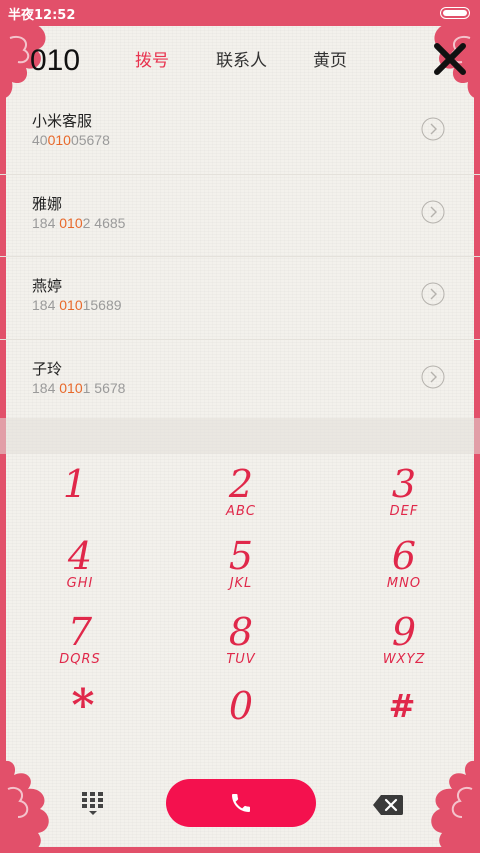 This screenshot has height=853, width=480. I want to click on contact-name: 小米客服, so click(62, 121).